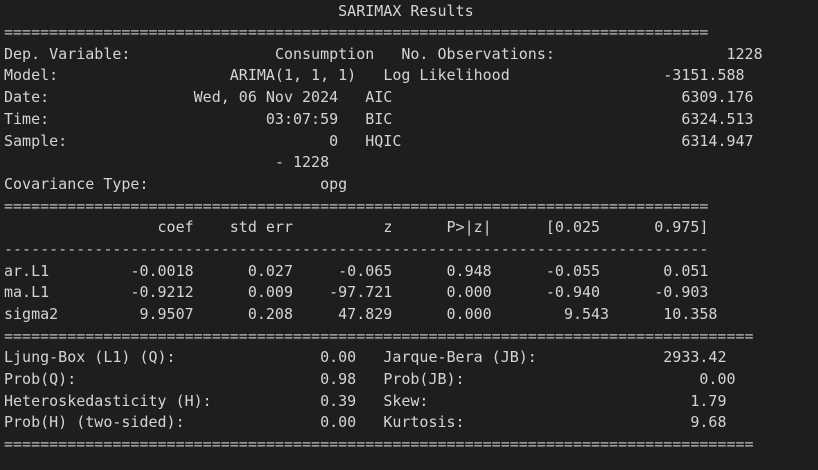  Describe the element at coordinates (270, 314) in the screenshot. I see `std-err-value: 0.208` at that location.